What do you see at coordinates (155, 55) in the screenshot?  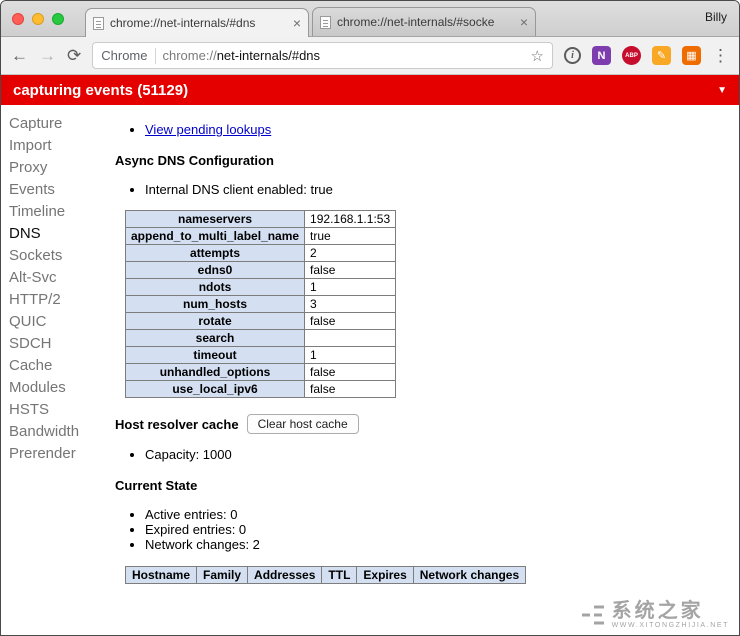 I see `omnibox-separator` at bounding box center [155, 55].